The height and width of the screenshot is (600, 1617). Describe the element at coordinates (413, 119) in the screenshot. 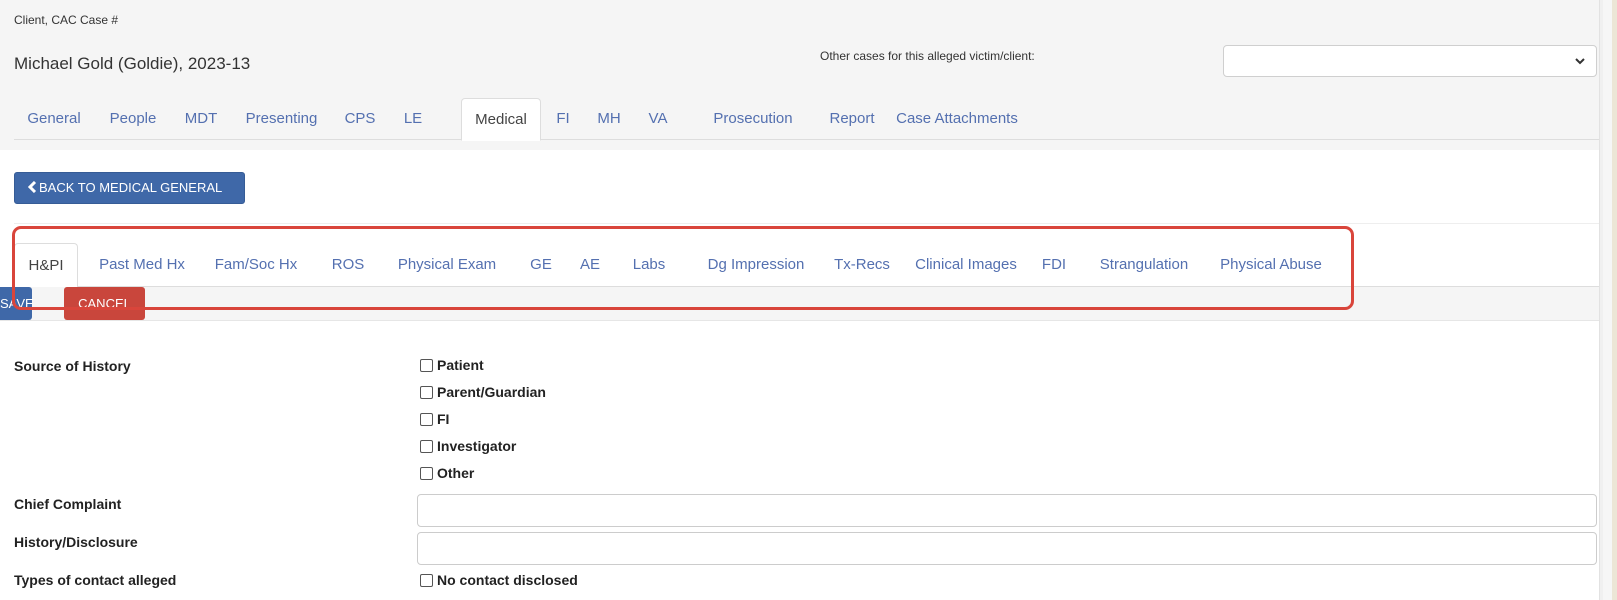

I see `tab-le: LE` at that location.